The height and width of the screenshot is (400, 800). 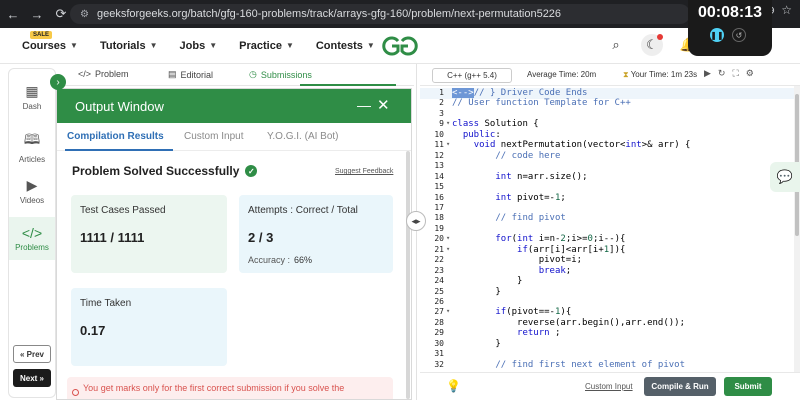 I want to click on close-icon: ✕, so click(x=383, y=105).